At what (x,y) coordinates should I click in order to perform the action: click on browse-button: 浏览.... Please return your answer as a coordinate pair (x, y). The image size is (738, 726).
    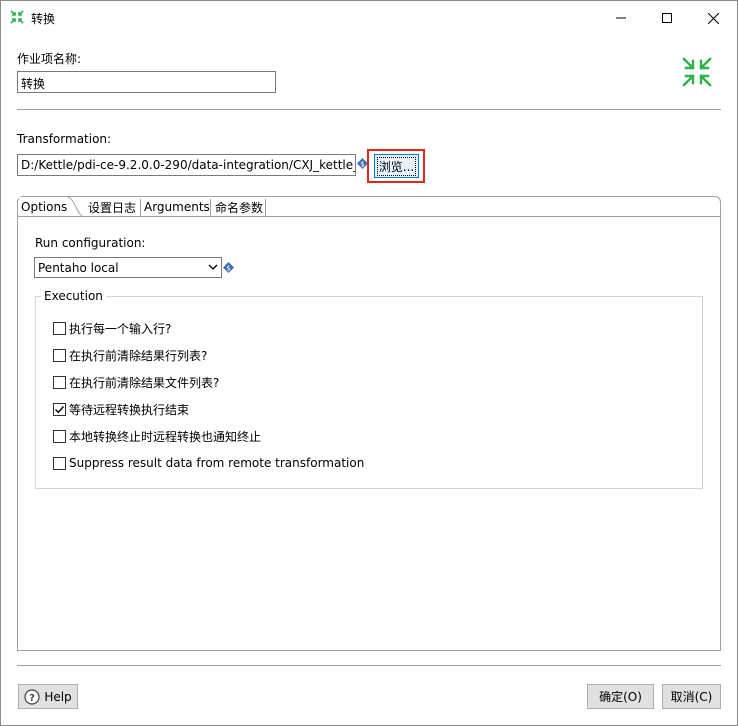
    Looking at the image, I should click on (396, 166).